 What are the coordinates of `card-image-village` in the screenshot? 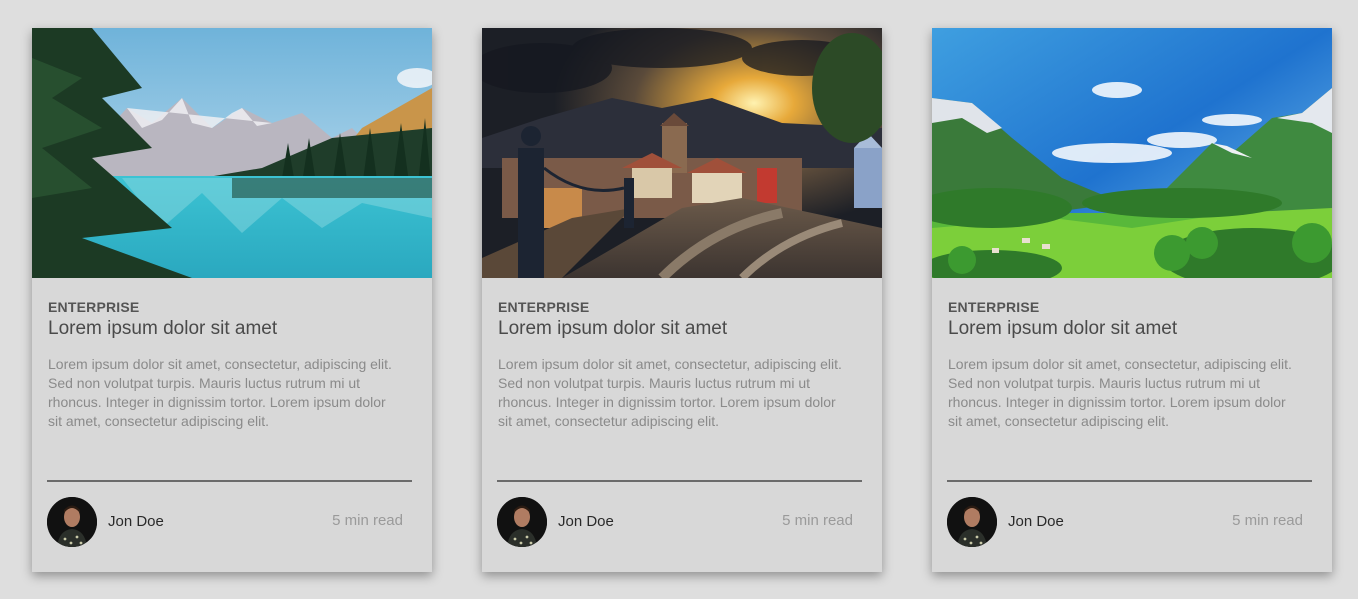 It's located at (682, 153).